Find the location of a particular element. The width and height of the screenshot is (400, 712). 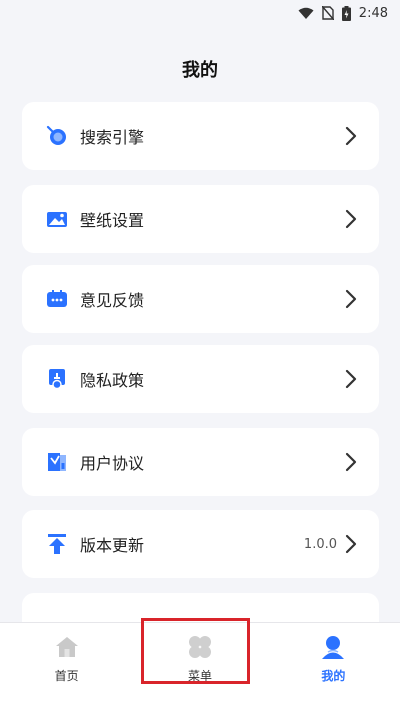

menu-item-search-engine: 搜索引擎 is located at coordinates (200, 136).